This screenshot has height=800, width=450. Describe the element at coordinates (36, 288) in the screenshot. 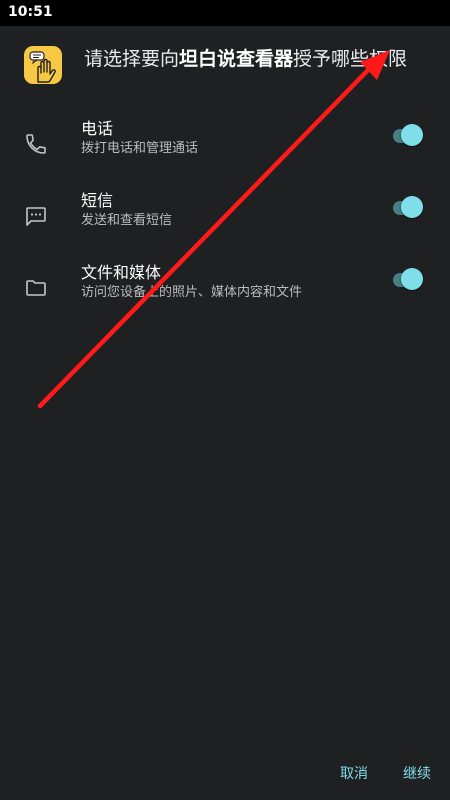

I see `folder-icon` at that location.